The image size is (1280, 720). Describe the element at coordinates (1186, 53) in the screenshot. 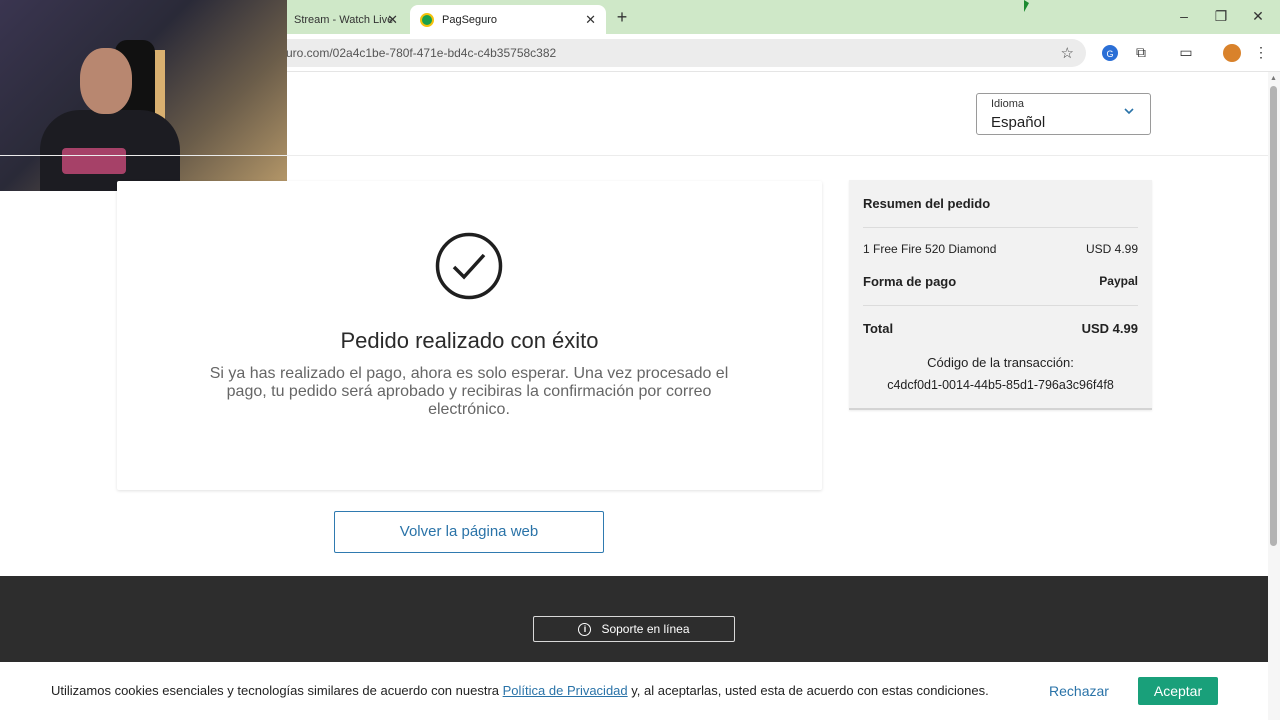

I see `tab-search-icon: ▭` at that location.